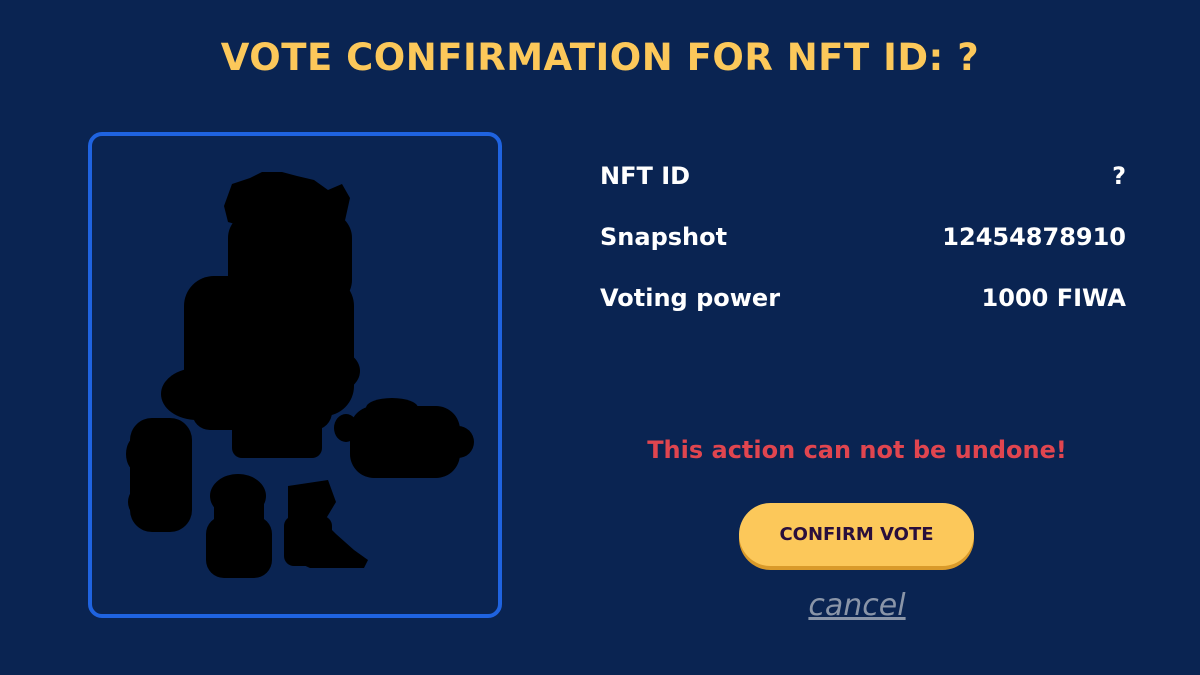  Describe the element at coordinates (664, 237) in the screenshot. I see `snapshot-label: Snapshot` at that location.